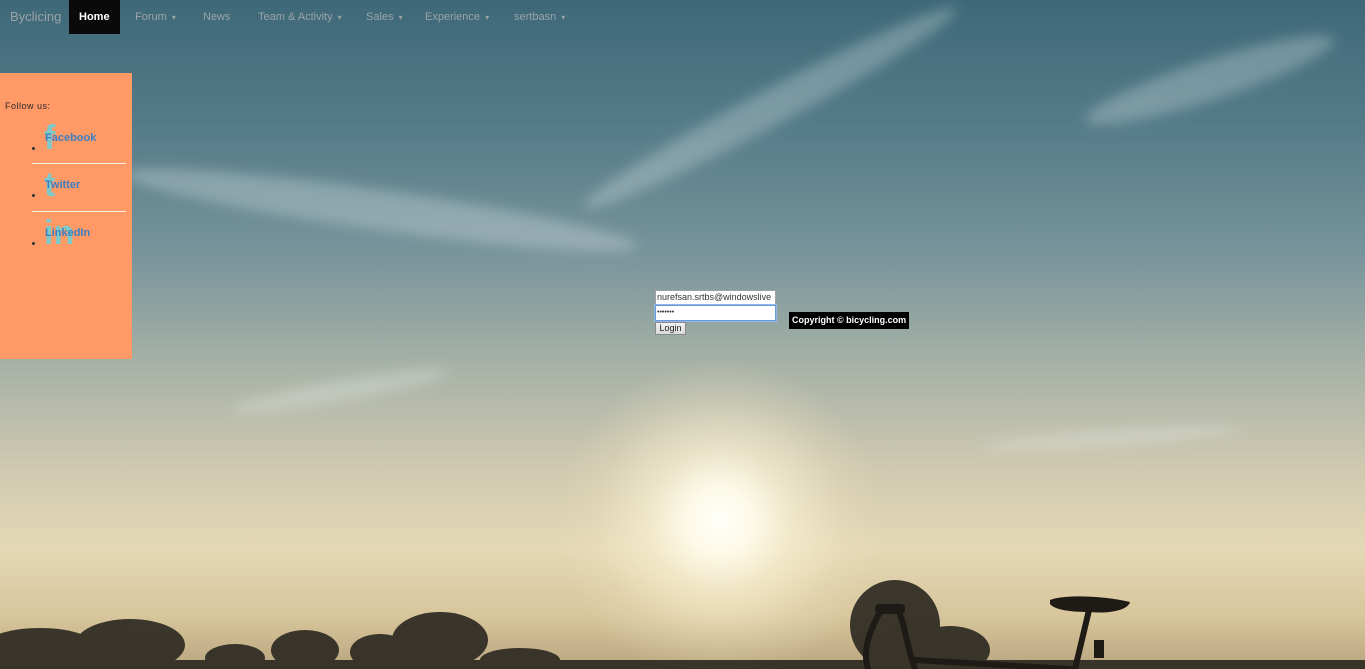  I want to click on nav-home: Home, so click(94, 17).